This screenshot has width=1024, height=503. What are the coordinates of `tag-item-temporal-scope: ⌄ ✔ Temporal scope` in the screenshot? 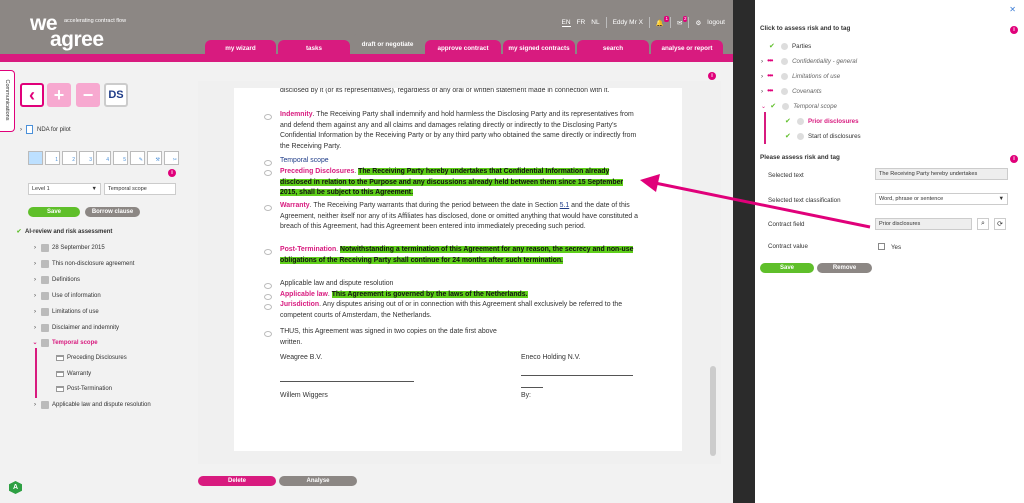 It's located at (799, 106).